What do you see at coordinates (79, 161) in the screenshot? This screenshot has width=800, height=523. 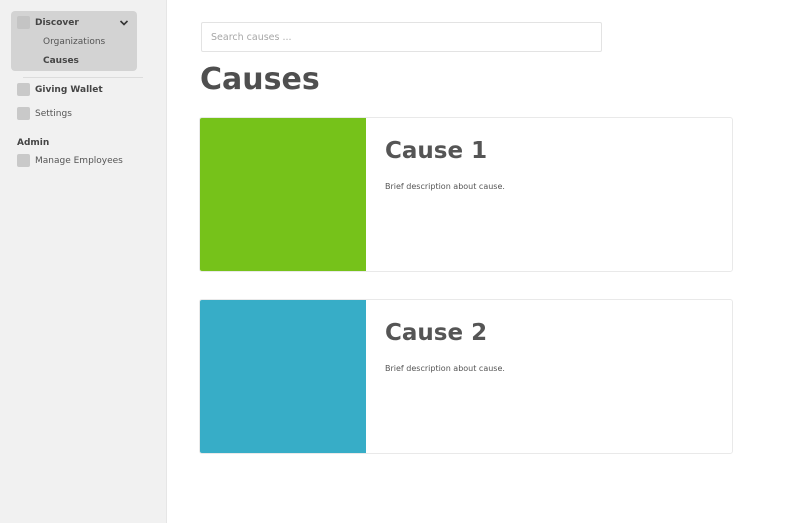 I see `sidebar-item-manage-employees: Manage Employees` at bounding box center [79, 161].